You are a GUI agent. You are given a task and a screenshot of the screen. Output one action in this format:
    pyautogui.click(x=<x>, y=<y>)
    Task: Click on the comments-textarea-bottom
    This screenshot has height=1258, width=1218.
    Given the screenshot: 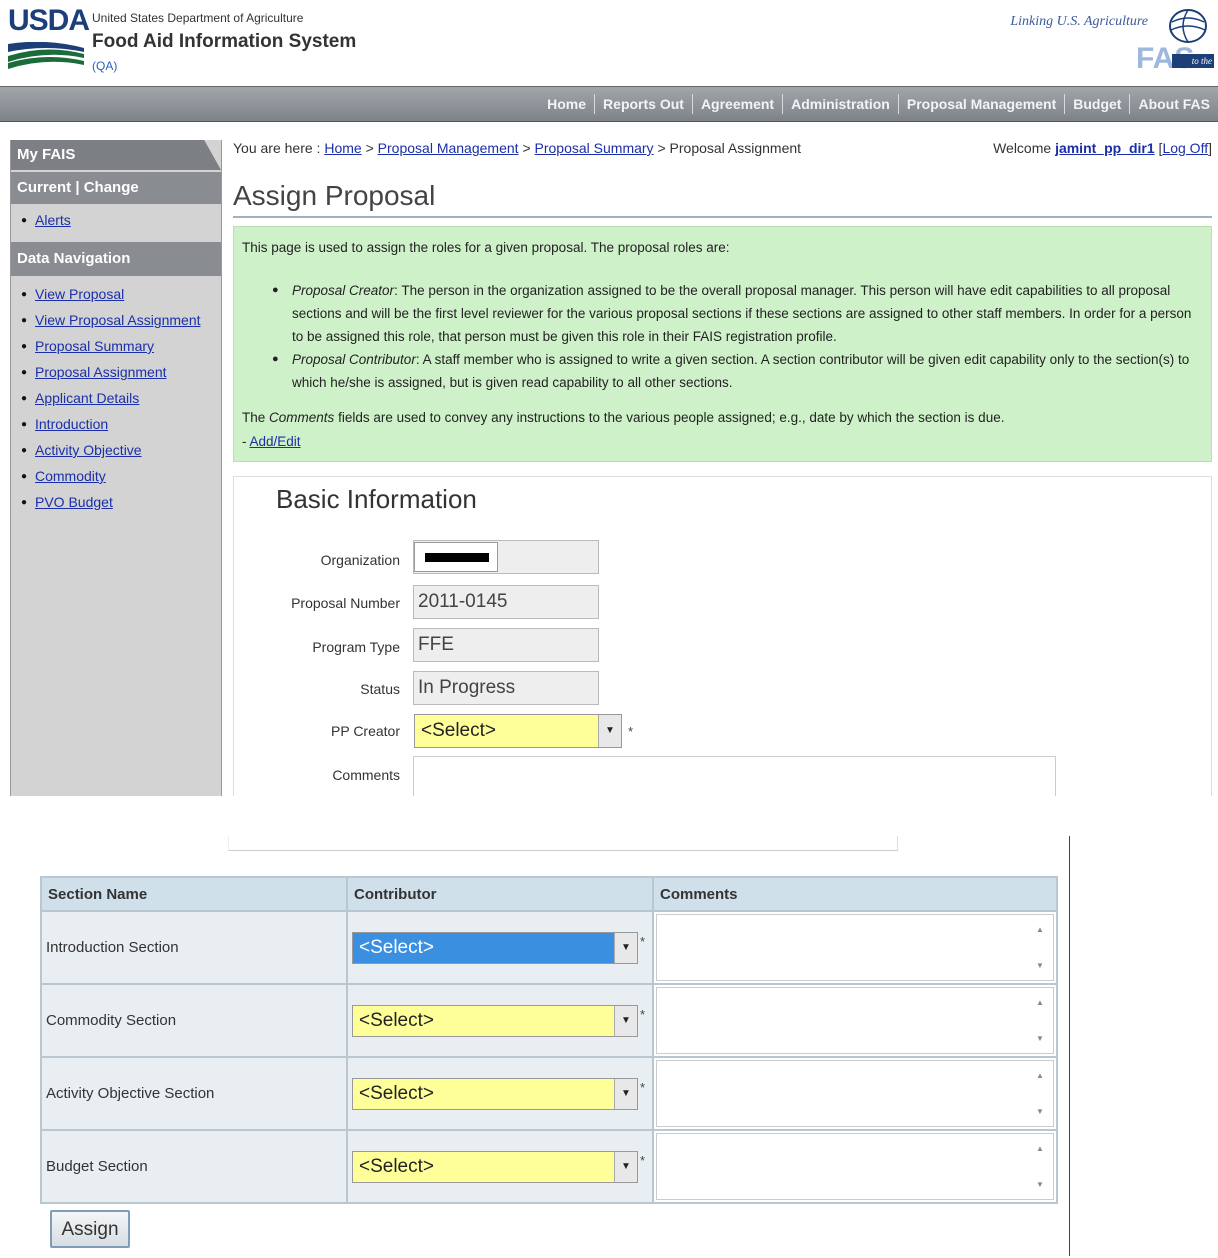 What is the action you would take?
    pyautogui.click(x=563, y=843)
    